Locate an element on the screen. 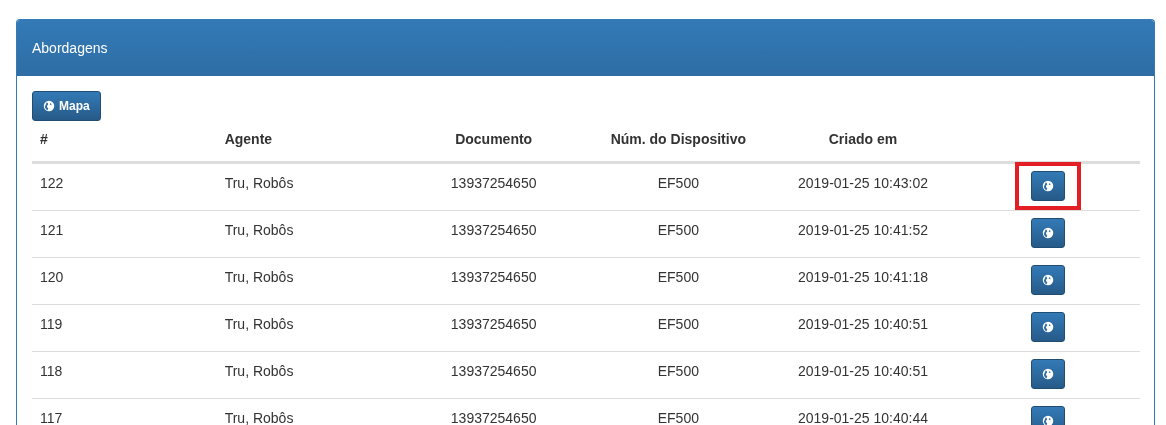  panel-title: Abordagens is located at coordinates (585, 48).